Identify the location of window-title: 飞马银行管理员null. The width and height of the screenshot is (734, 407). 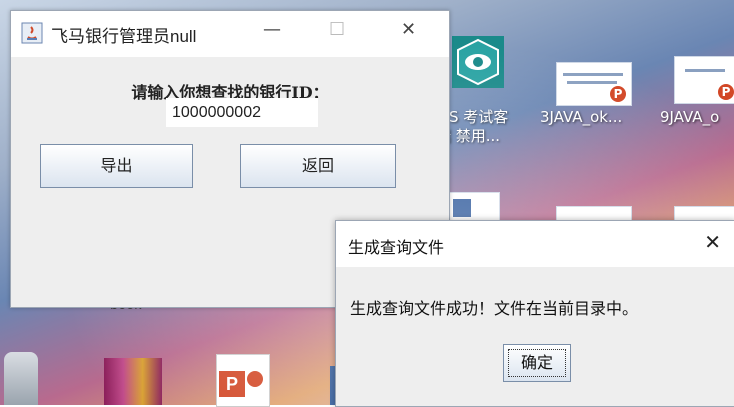
(124, 36).